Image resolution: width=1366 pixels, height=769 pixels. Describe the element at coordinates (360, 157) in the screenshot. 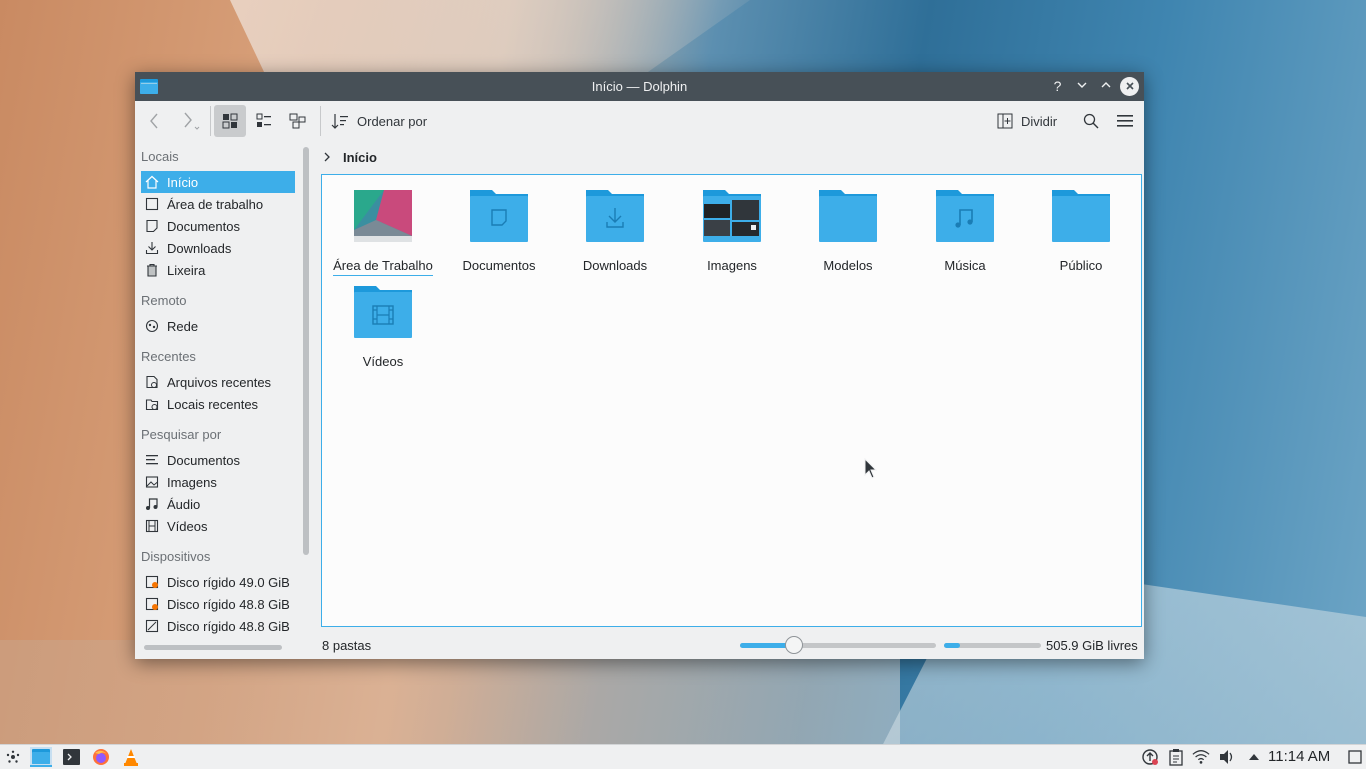

I see `breadcrumb-current: Início` at that location.